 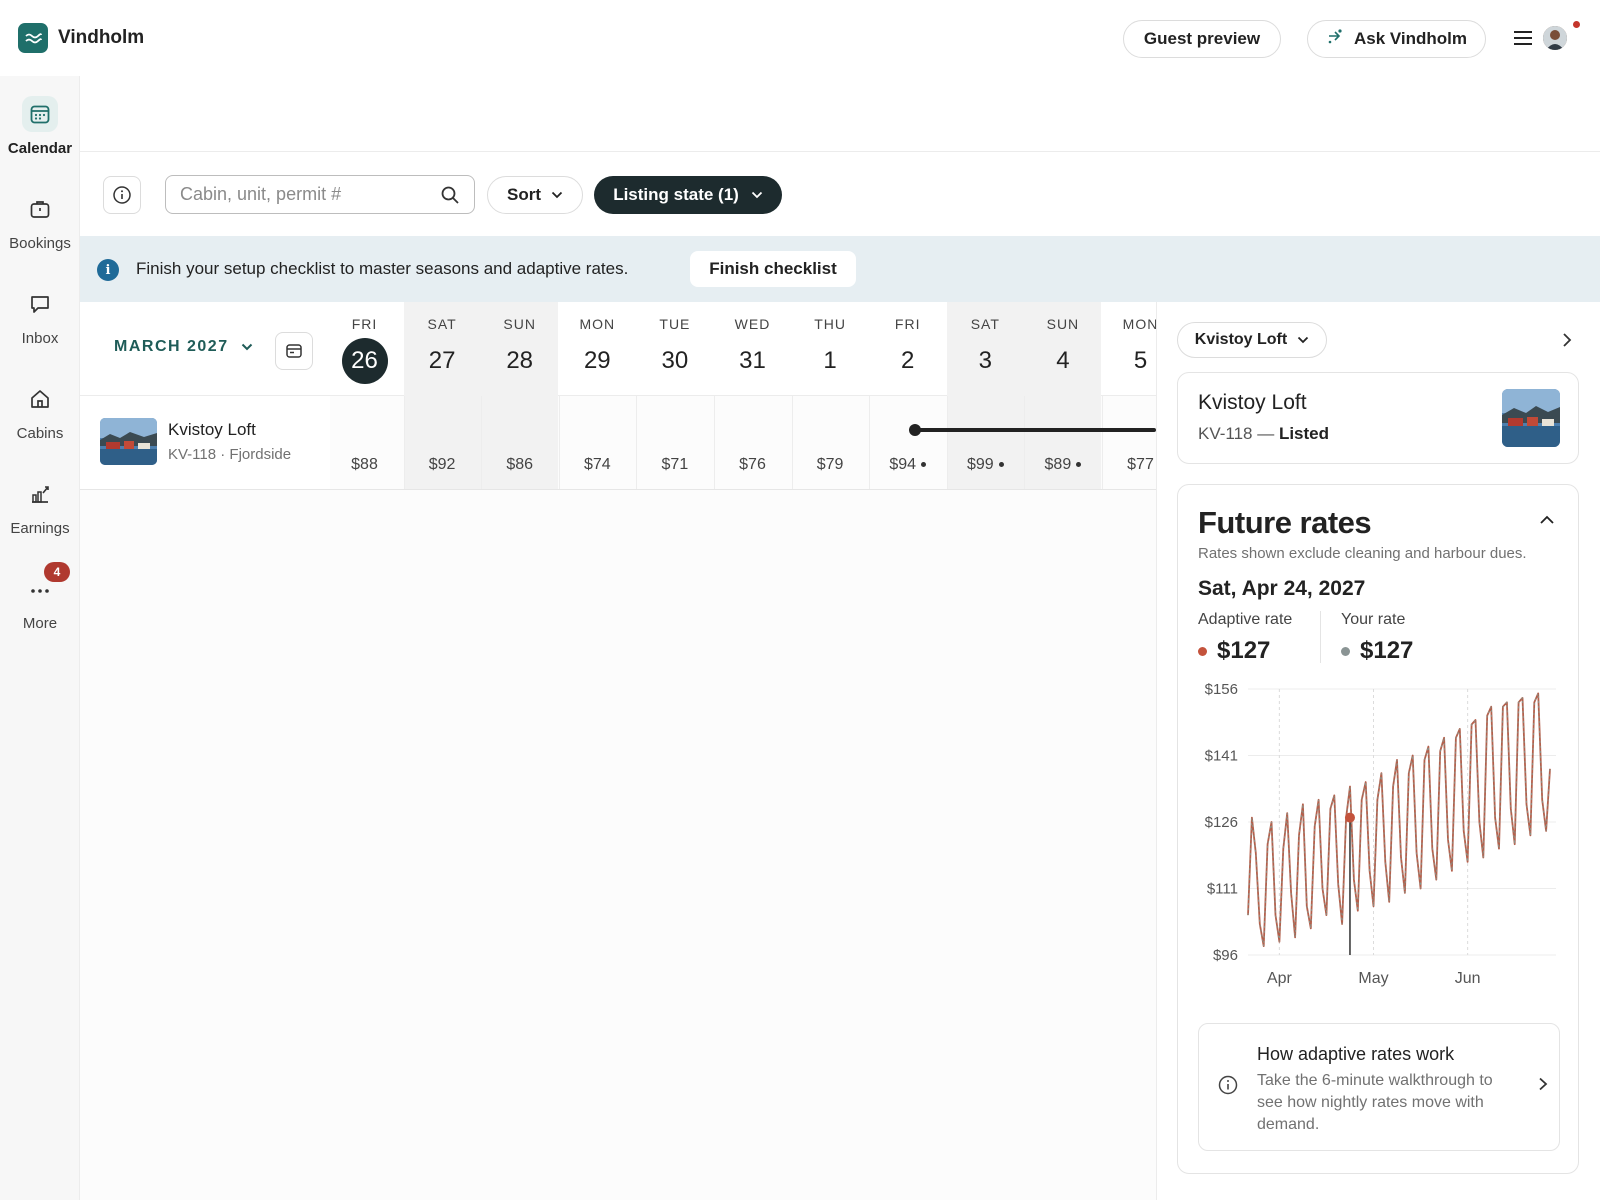 What do you see at coordinates (1523, 38) in the screenshot?
I see `hamburger-menu-icon` at bounding box center [1523, 38].